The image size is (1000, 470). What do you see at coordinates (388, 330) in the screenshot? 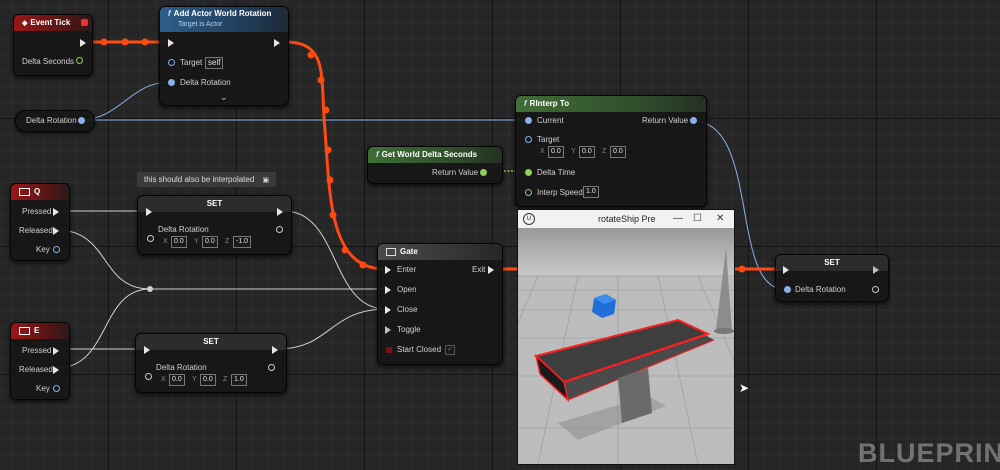
I see `toggle-pin` at bounding box center [388, 330].